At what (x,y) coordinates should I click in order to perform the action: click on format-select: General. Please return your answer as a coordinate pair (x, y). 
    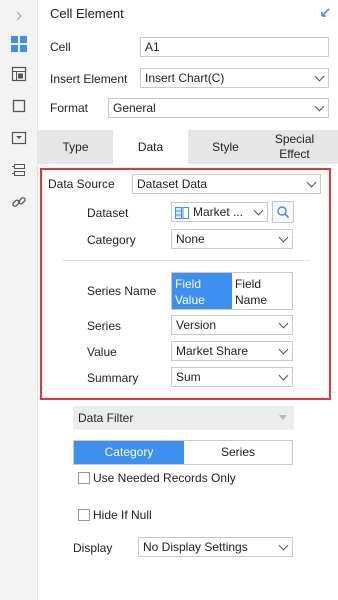
    Looking at the image, I should click on (218, 108).